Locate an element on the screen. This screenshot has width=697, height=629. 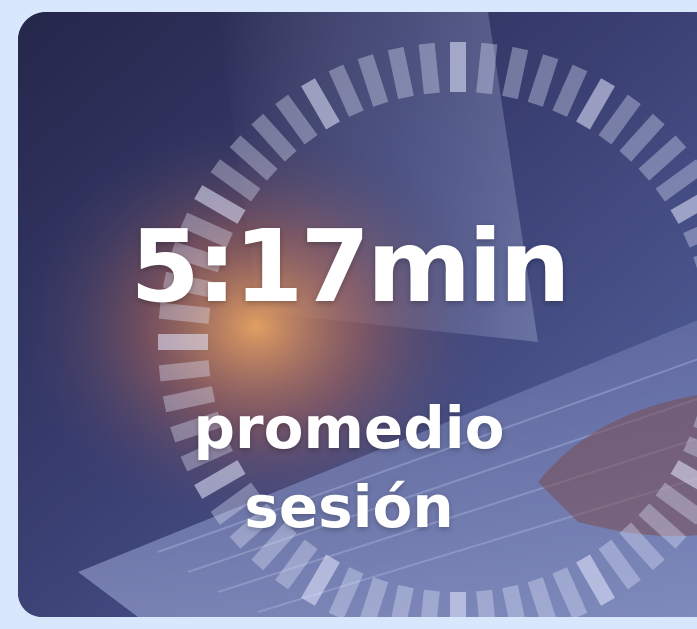
stat-value: 5:17min is located at coordinates (350, 266).